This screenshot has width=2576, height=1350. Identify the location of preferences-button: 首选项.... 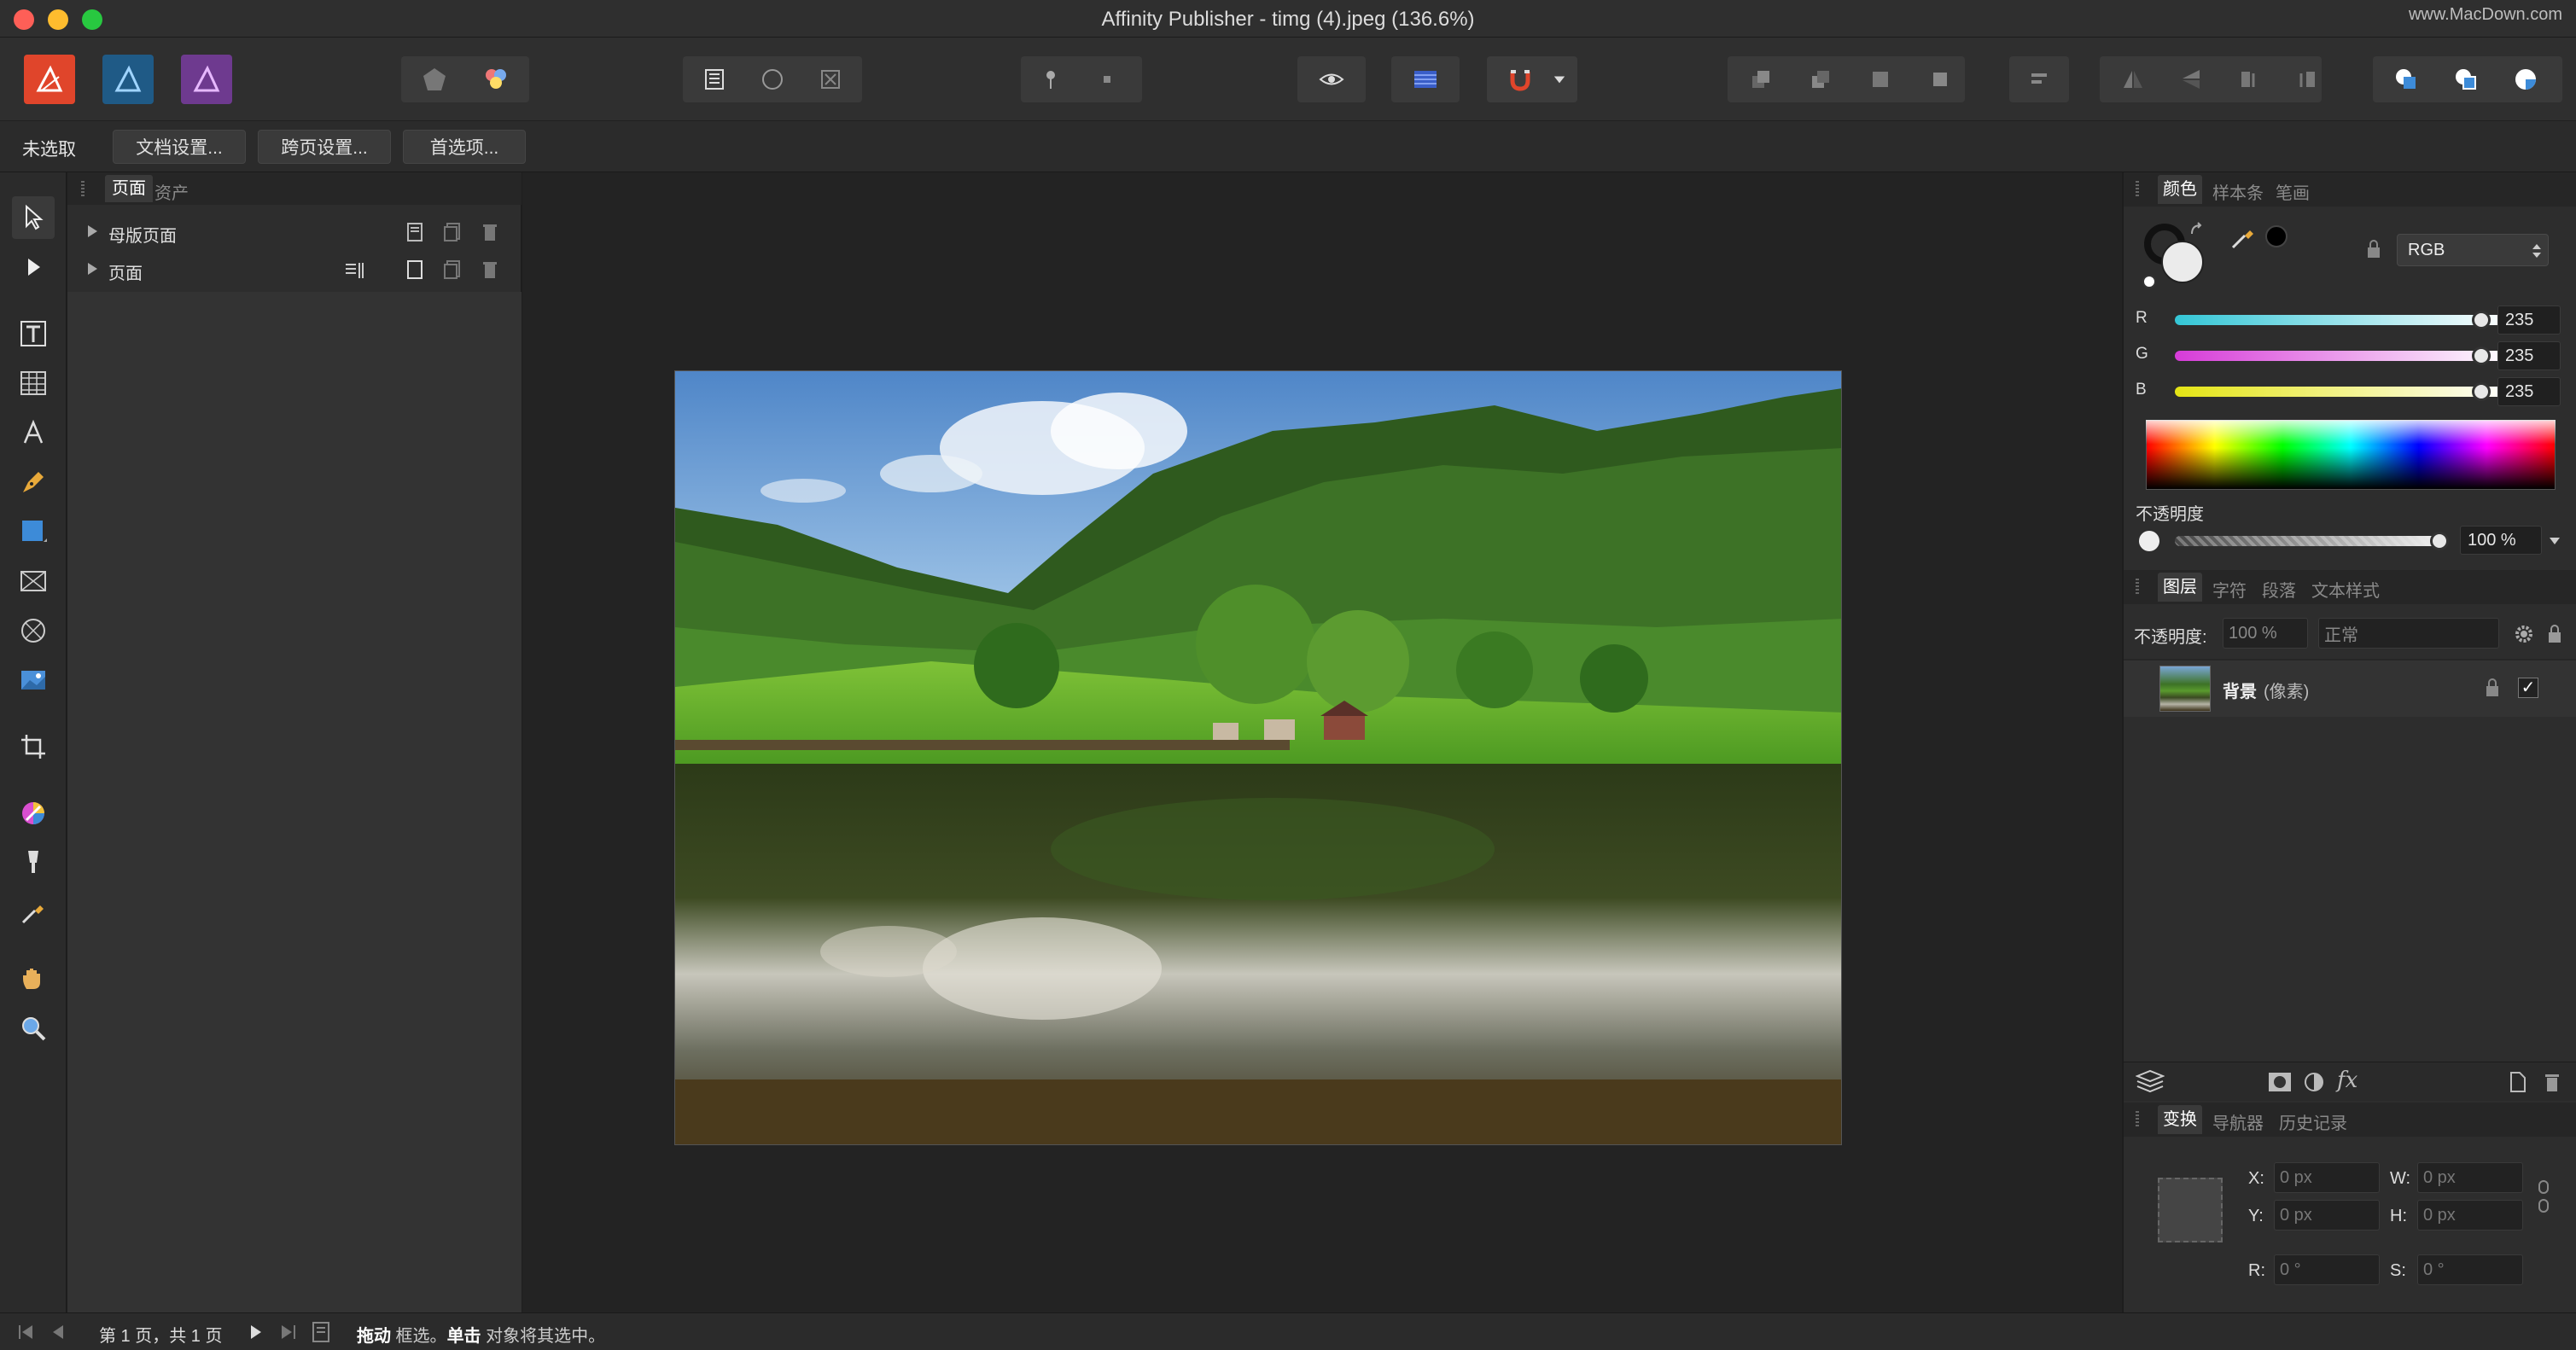
(464, 147).